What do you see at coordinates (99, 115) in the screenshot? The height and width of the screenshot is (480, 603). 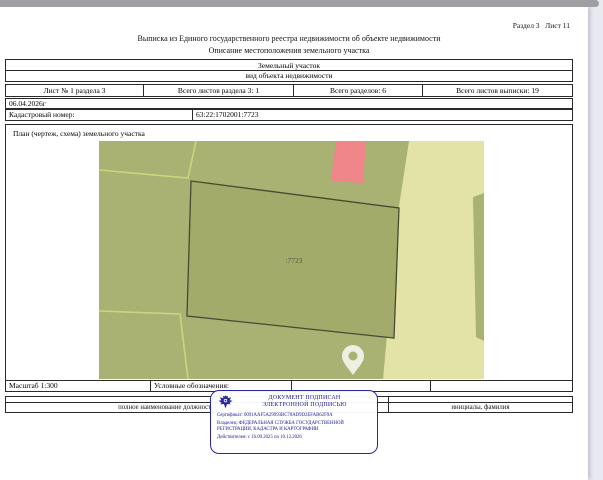 I see `cadastral-number-label: Кадастровый номер:` at bounding box center [99, 115].